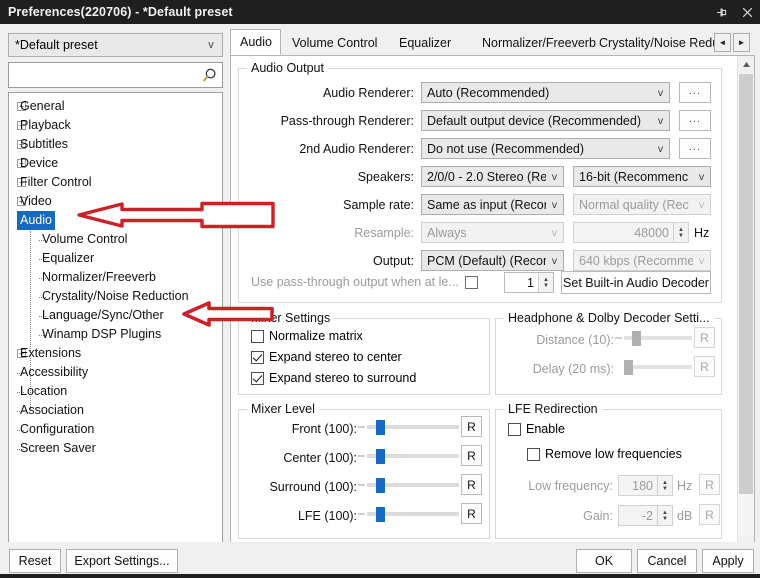 This screenshot has height=578, width=760. What do you see at coordinates (471, 484) in the screenshot?
I see `reset-surround-button: R` at bounding box center [471, 484].